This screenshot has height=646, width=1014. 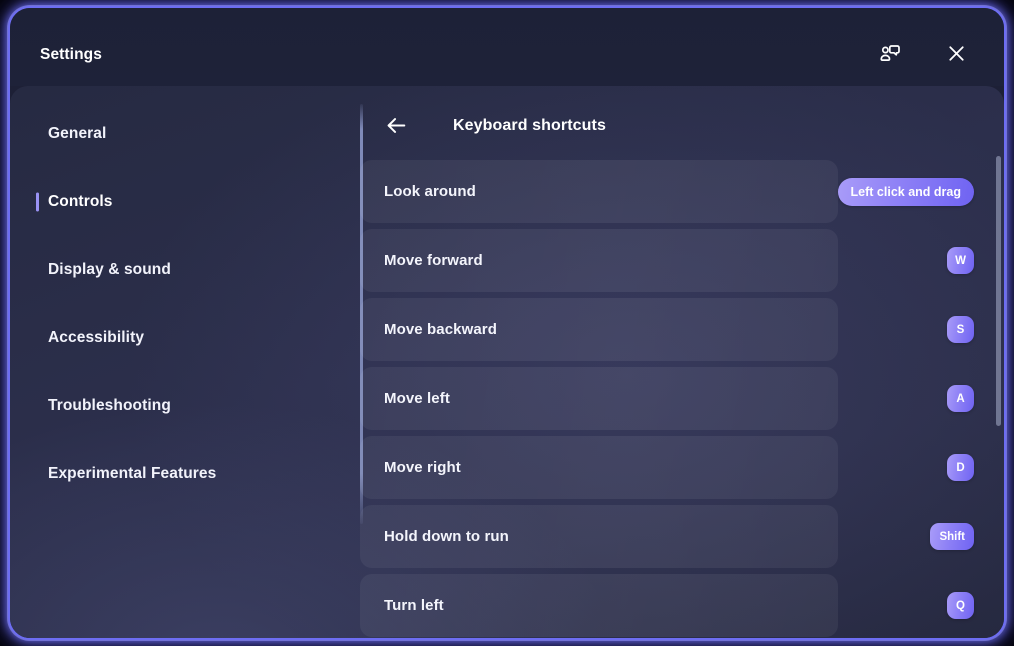 I want to click on shortcut-action-move-backward: Move backward, so click(x=599, y=329).